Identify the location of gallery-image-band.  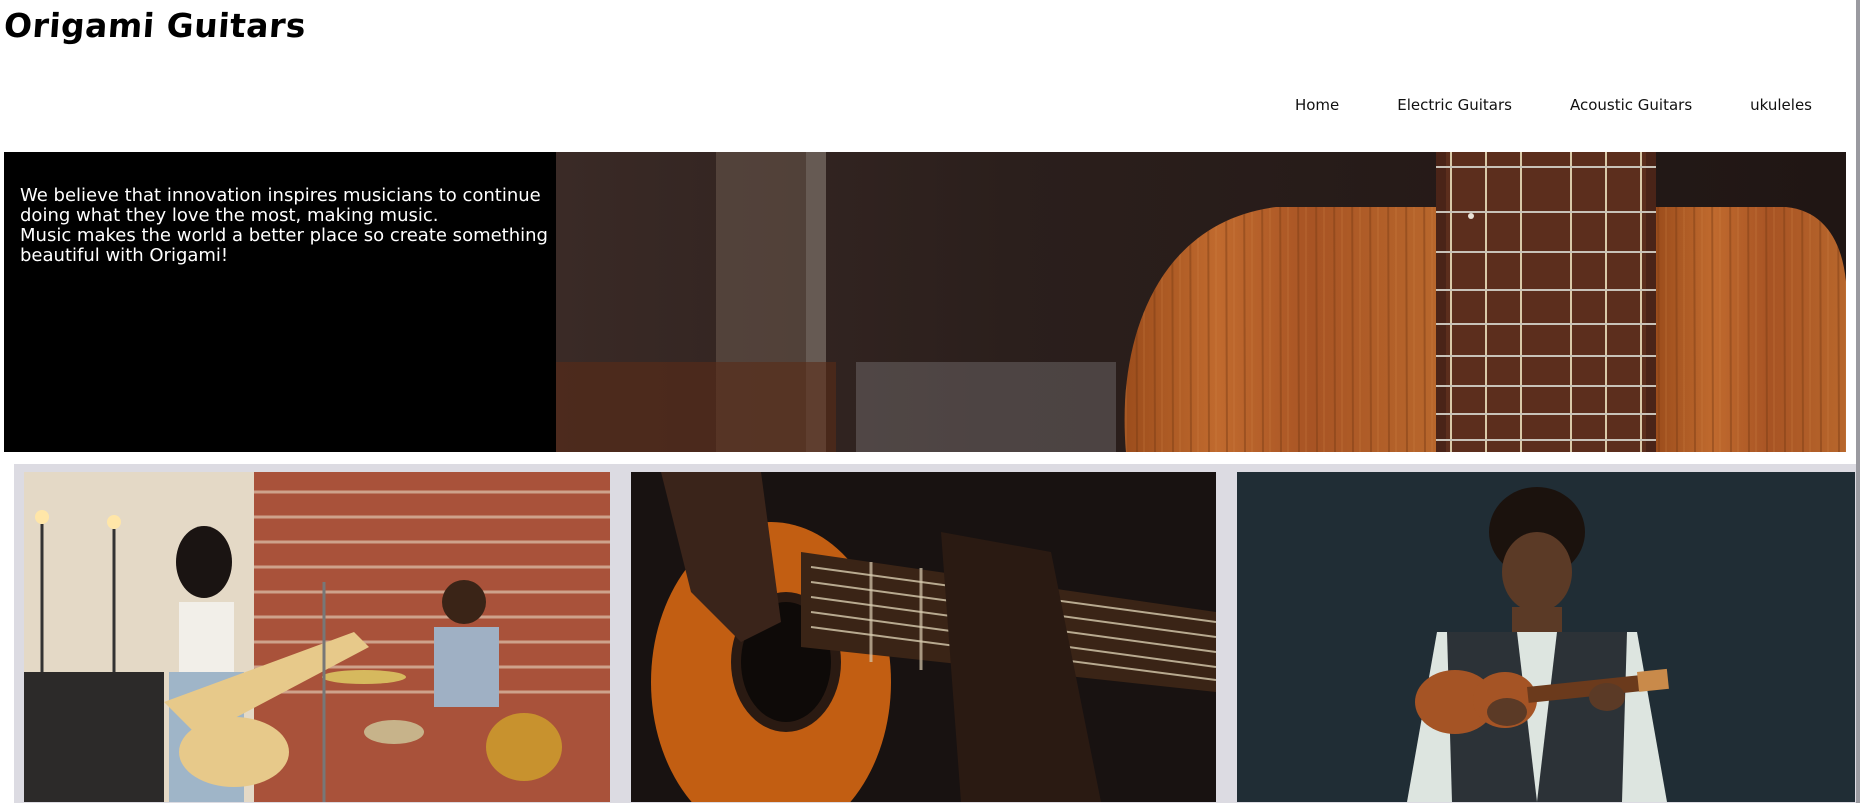
(317, 637).